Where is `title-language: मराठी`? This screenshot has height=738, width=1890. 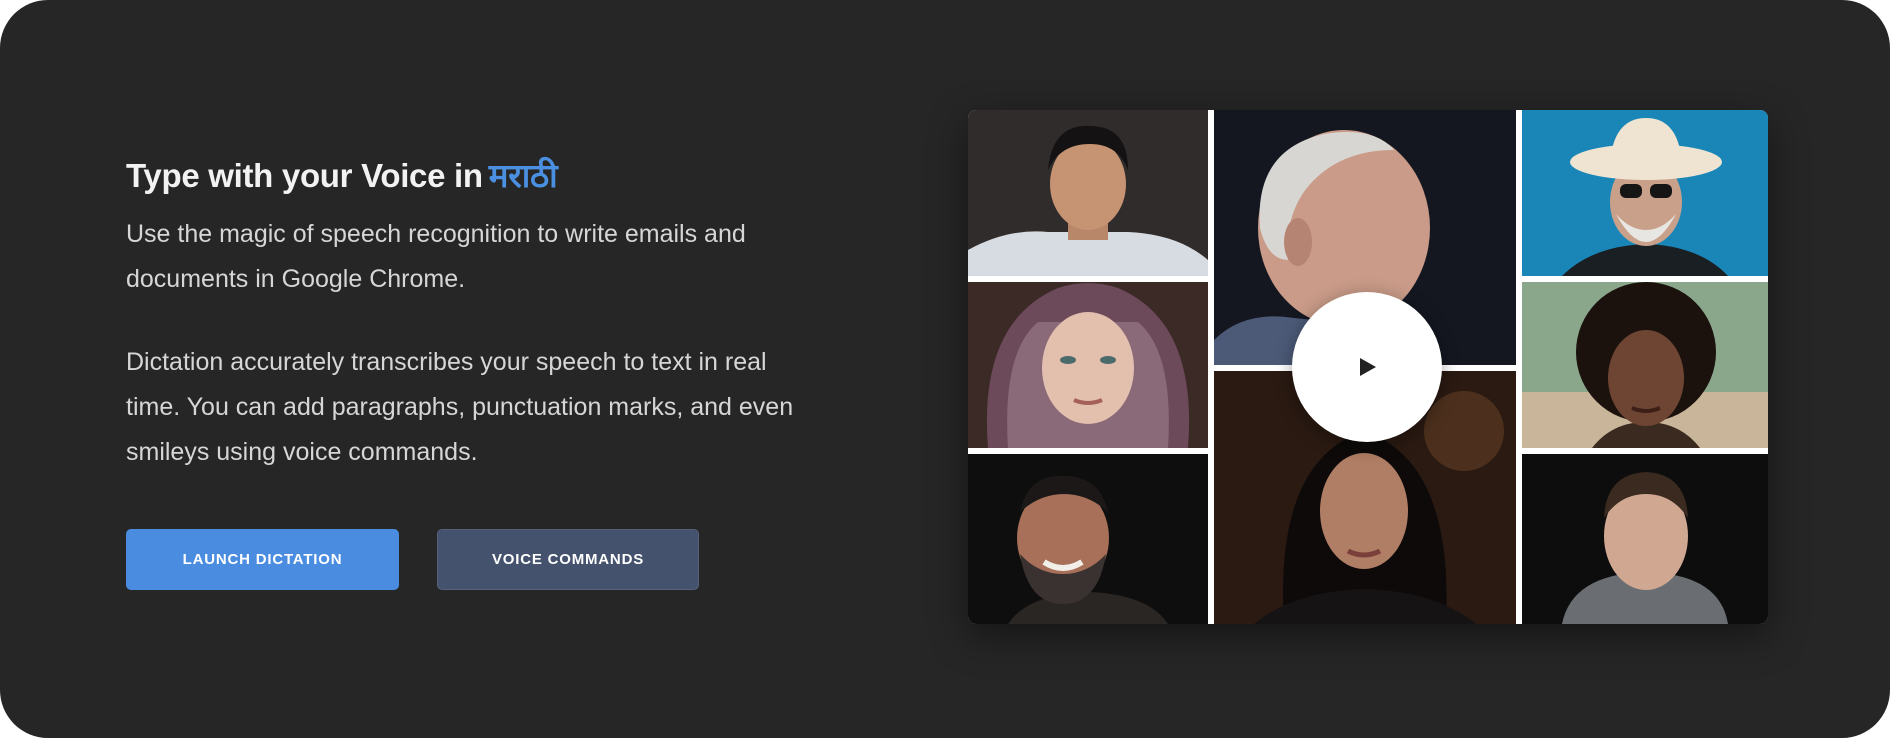
title-language: मराठी is located at coordinates (523, 175).